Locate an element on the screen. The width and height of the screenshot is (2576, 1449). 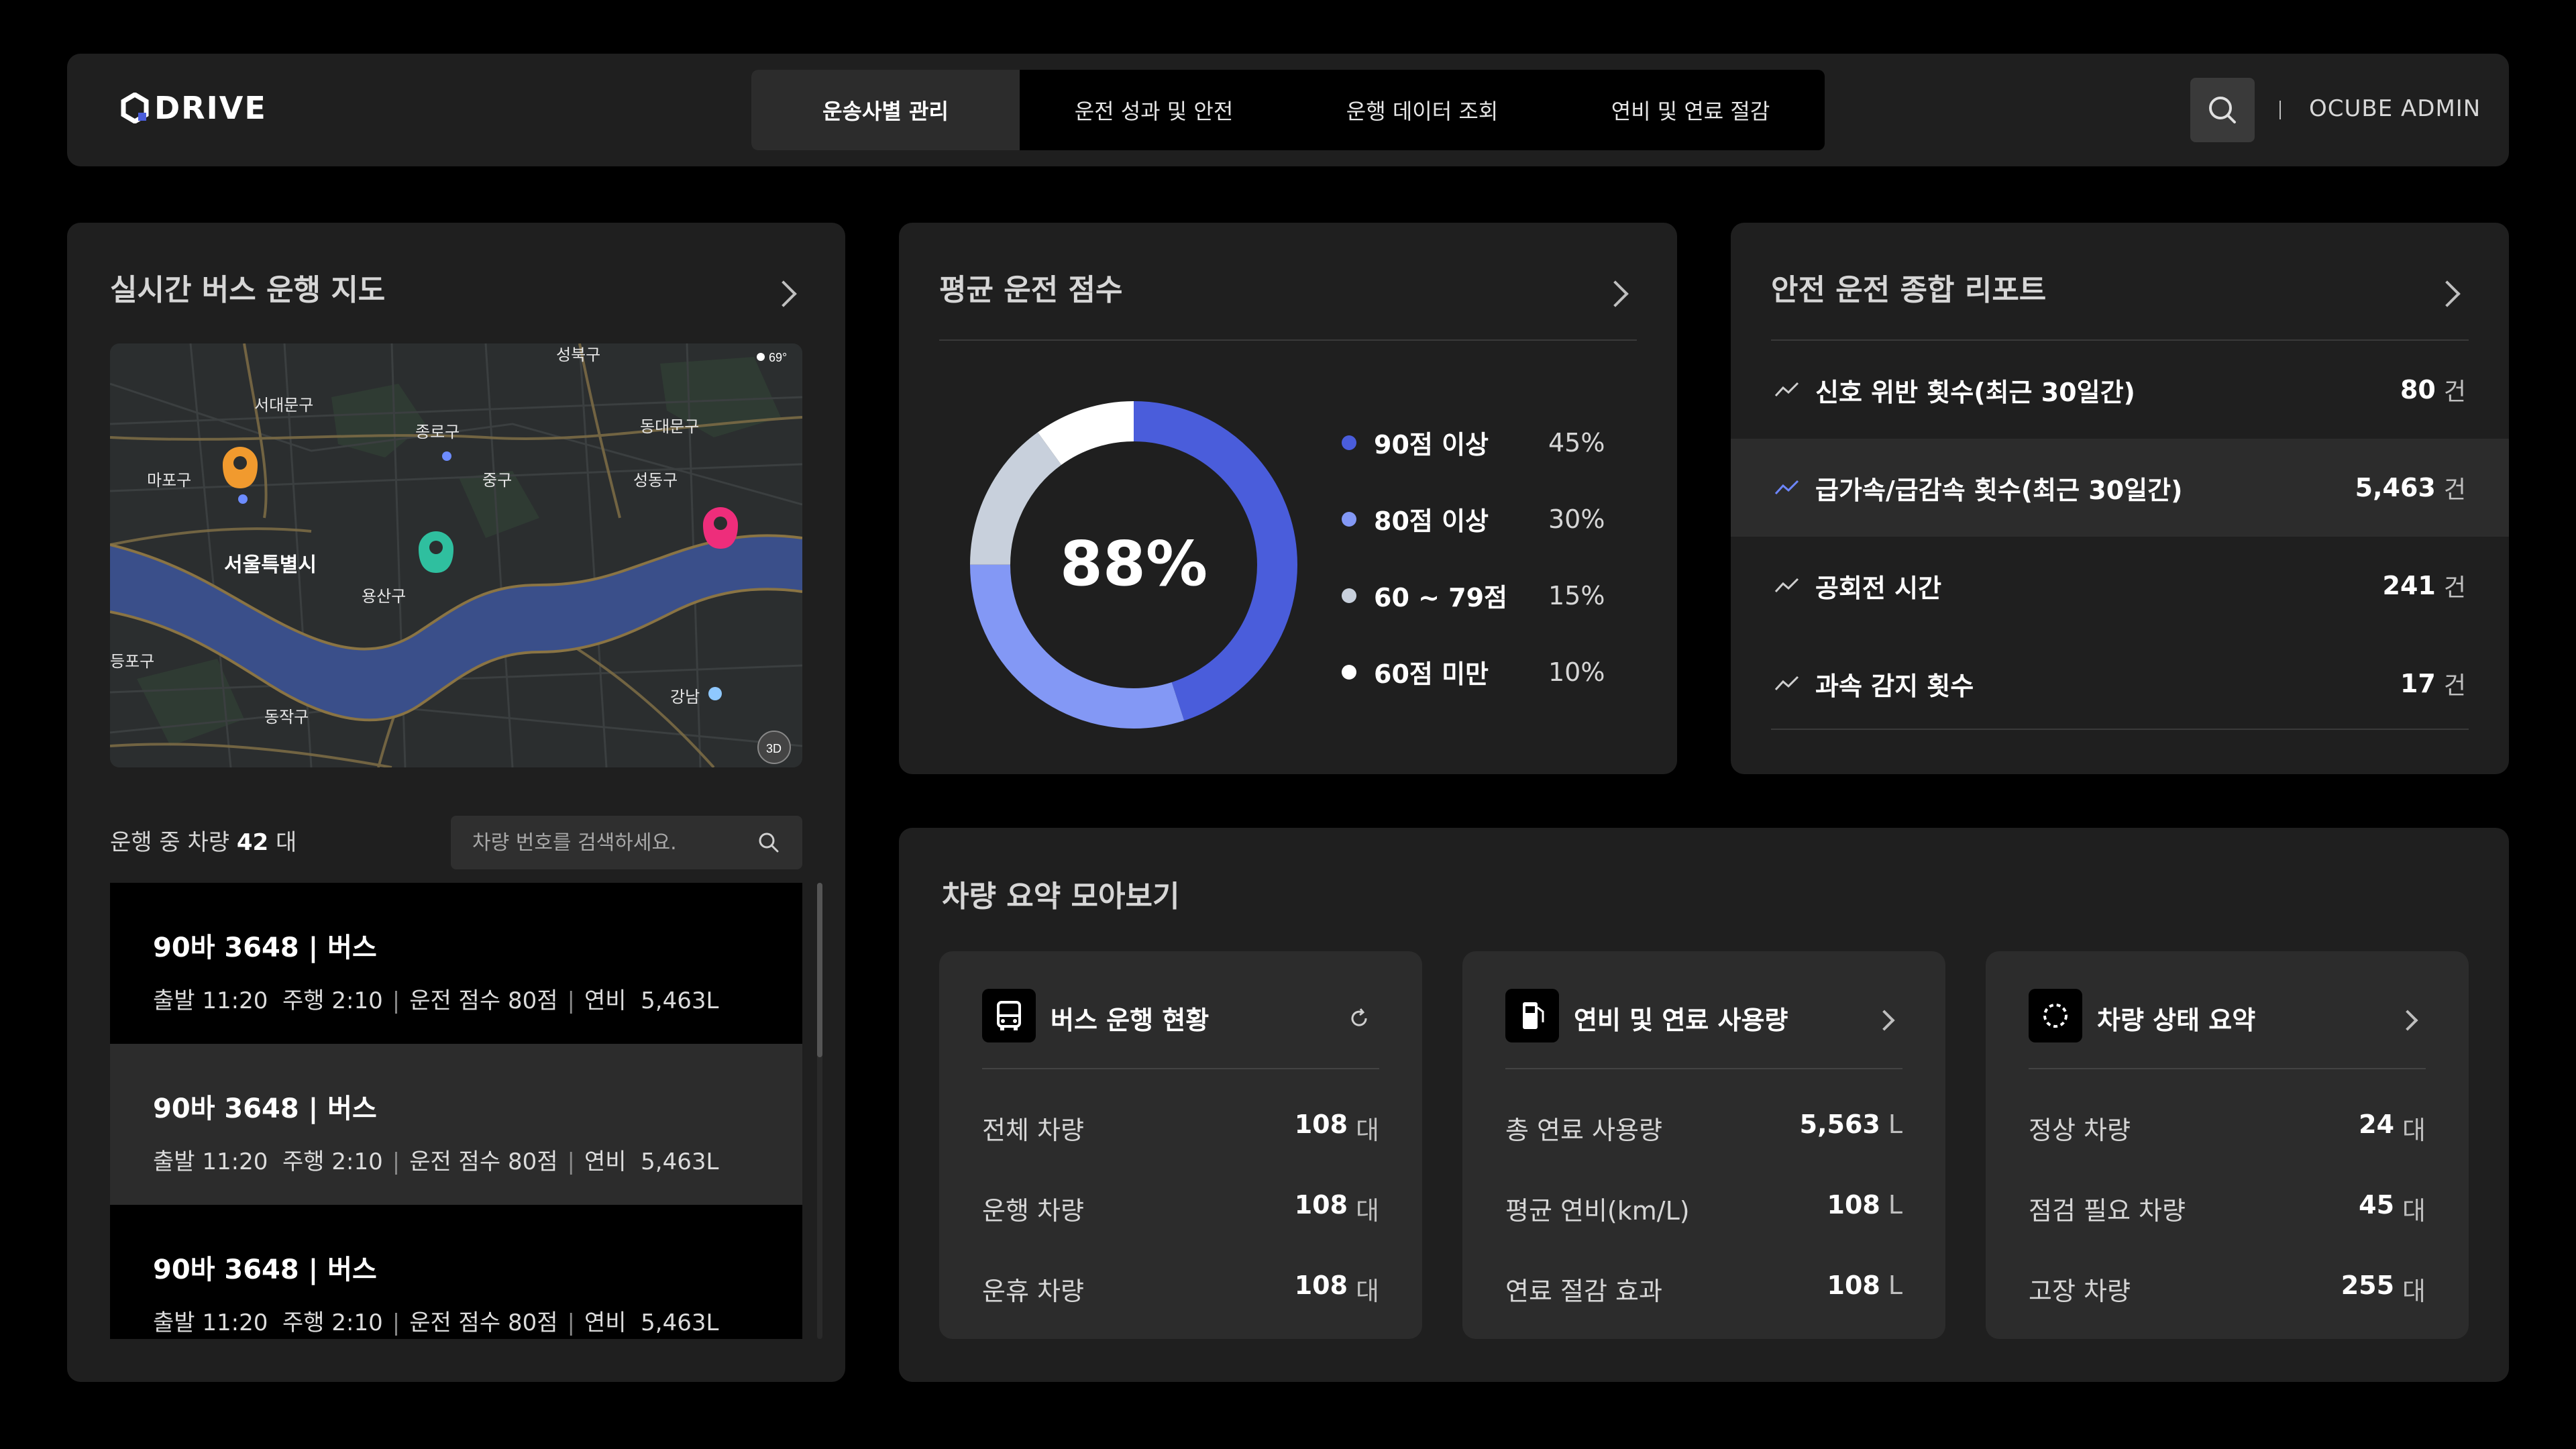
summary-row: 정상 차량 24 대 is located at coordinates (2227, 1127).